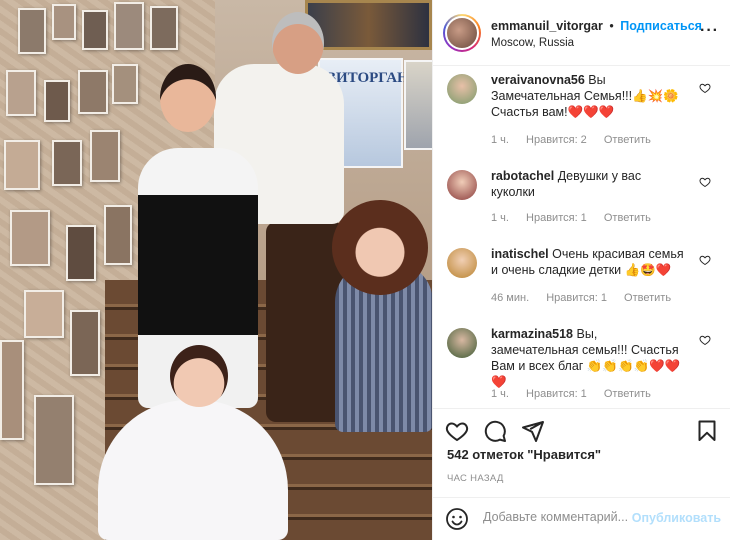  Describe the element at coordinates (589, 184) in the screenshot. I see `comment-text-block: rabotachel Девушки у вас куколки` at that location.